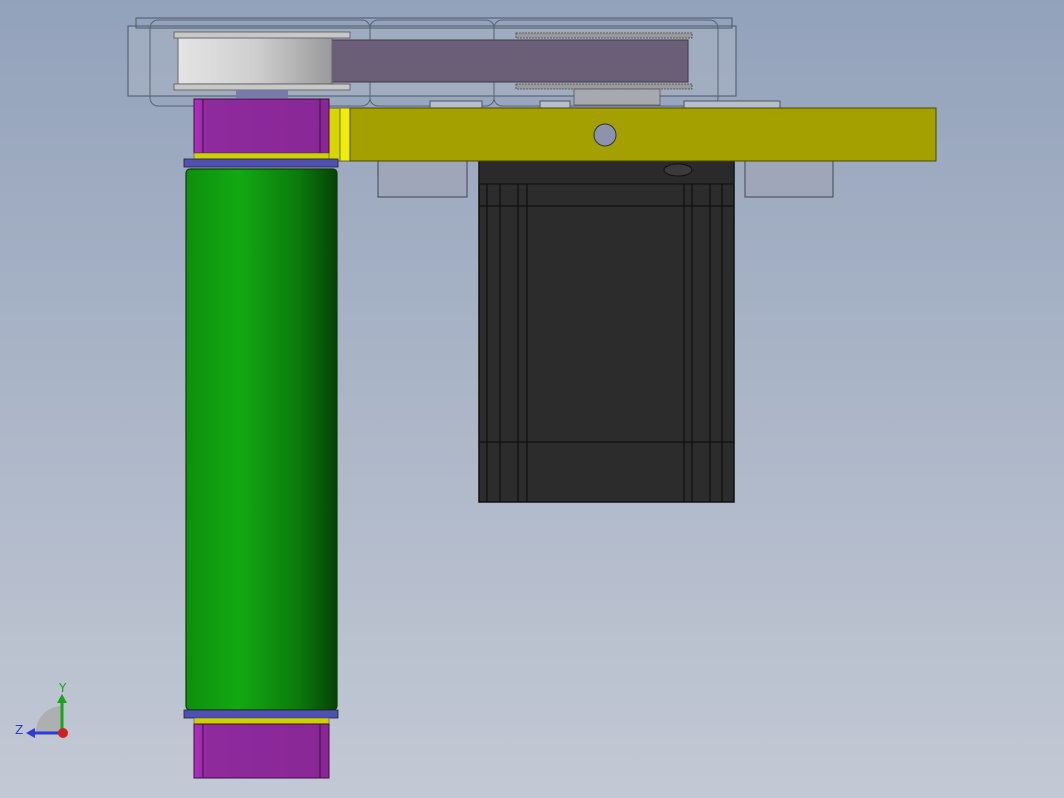 Image resolution: width=1064 pixels, height=798 pixels. What do you see at coordinates (19, 730) in the screenshot?
I see `z-axis-label: Z` at bounding box center [19, 730].